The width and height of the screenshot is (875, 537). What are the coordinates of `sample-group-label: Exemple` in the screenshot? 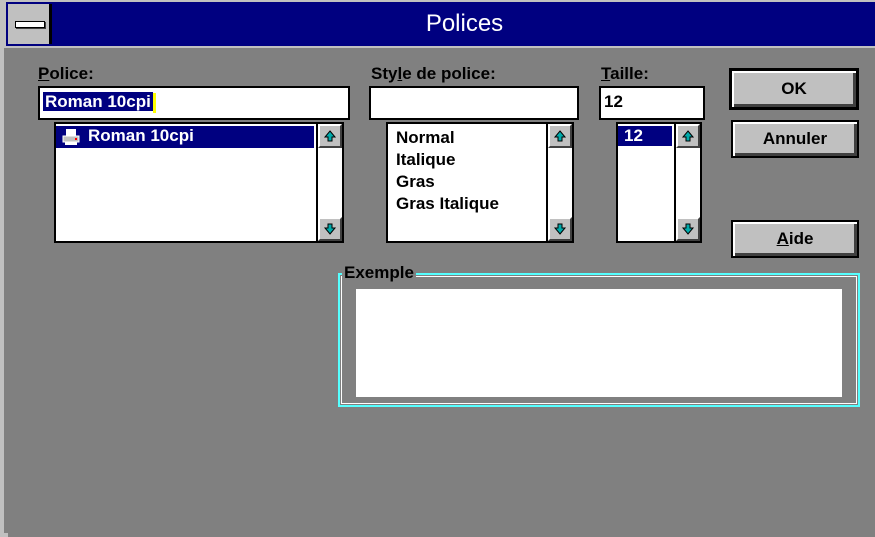 It's located at (379, 272).